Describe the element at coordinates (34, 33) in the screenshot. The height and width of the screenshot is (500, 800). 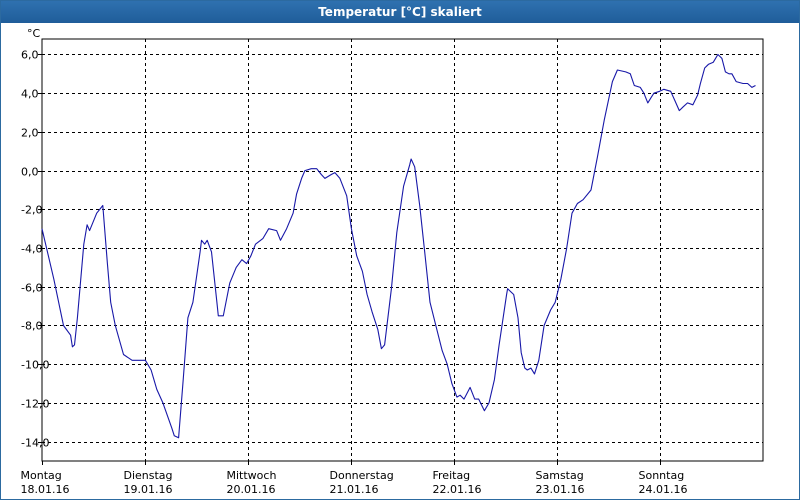
I see `y-axis-unit-label: °C` at that location.